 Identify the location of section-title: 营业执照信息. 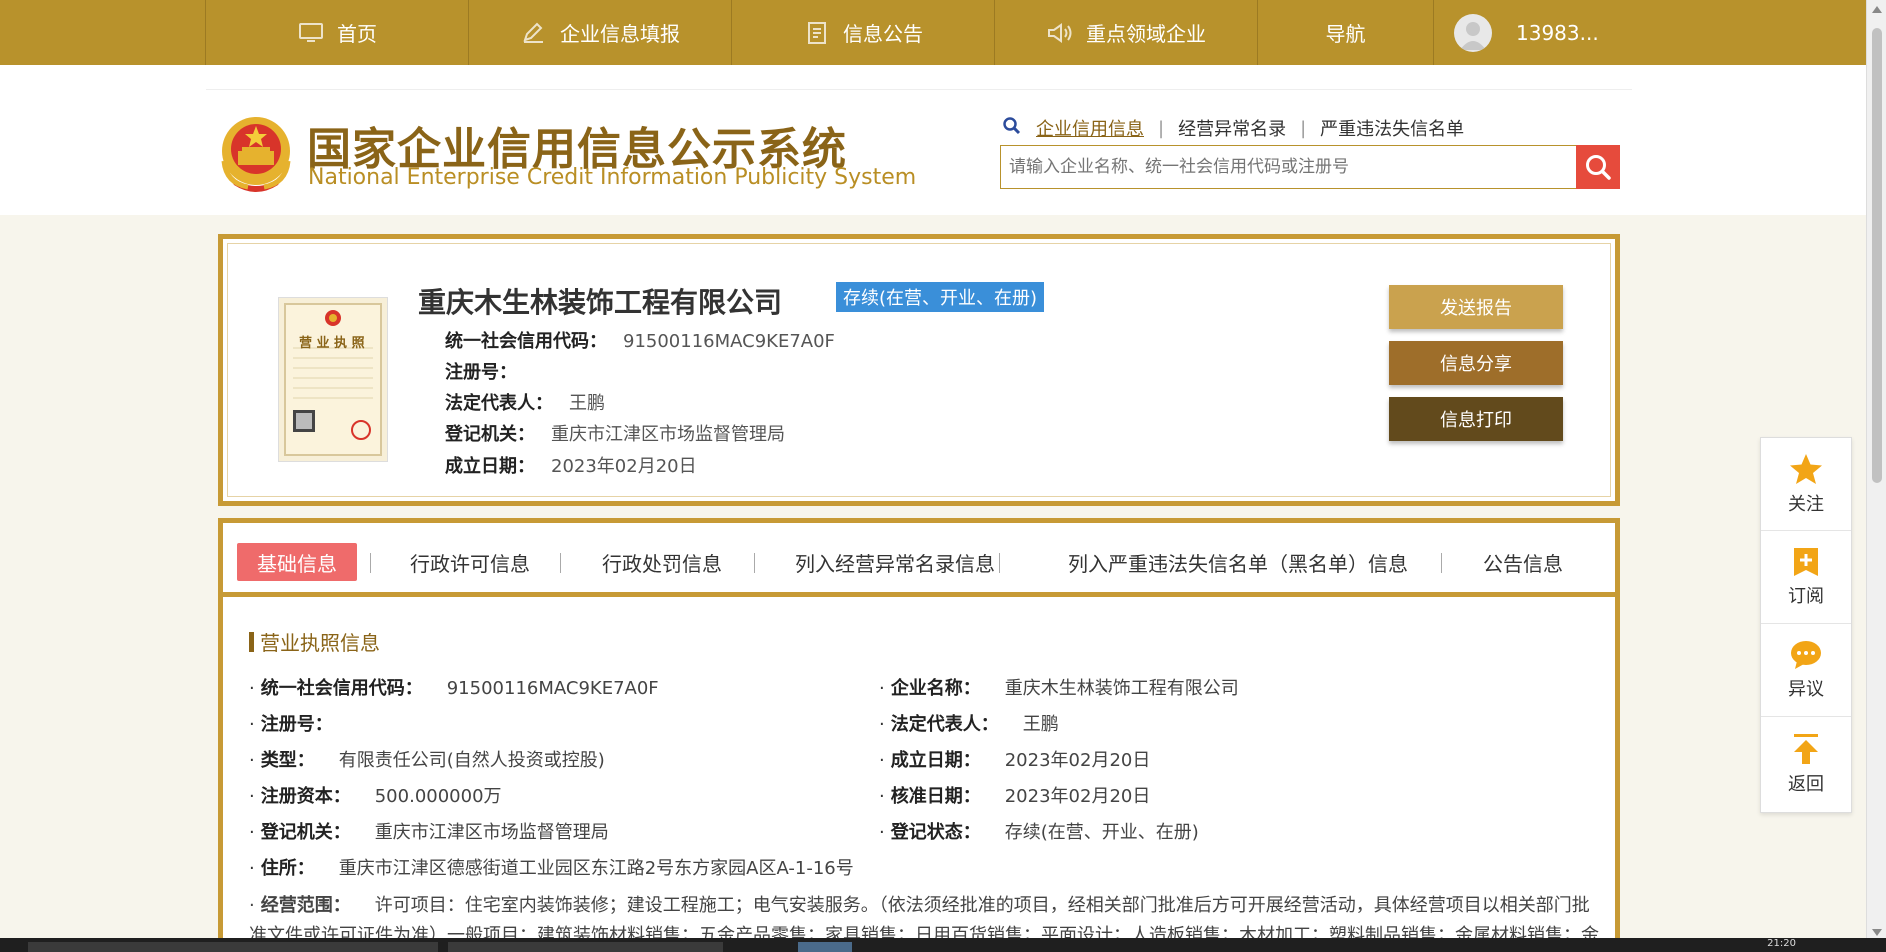
(314, 641).